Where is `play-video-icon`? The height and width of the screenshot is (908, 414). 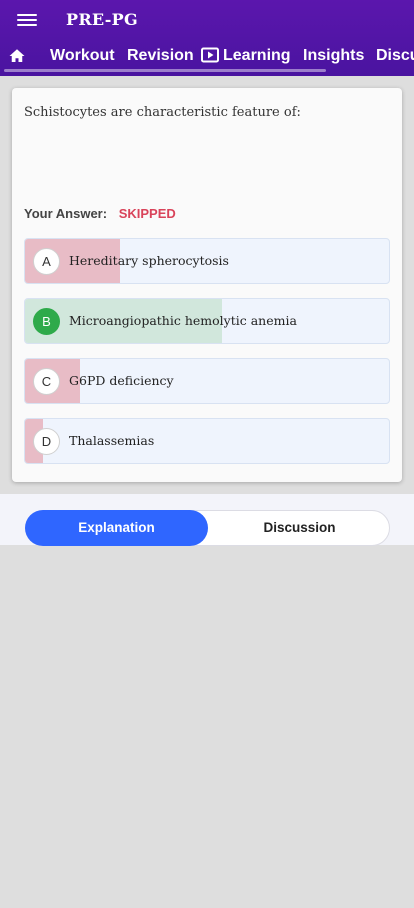 play-video-icon is located at coordinates (210, 55).